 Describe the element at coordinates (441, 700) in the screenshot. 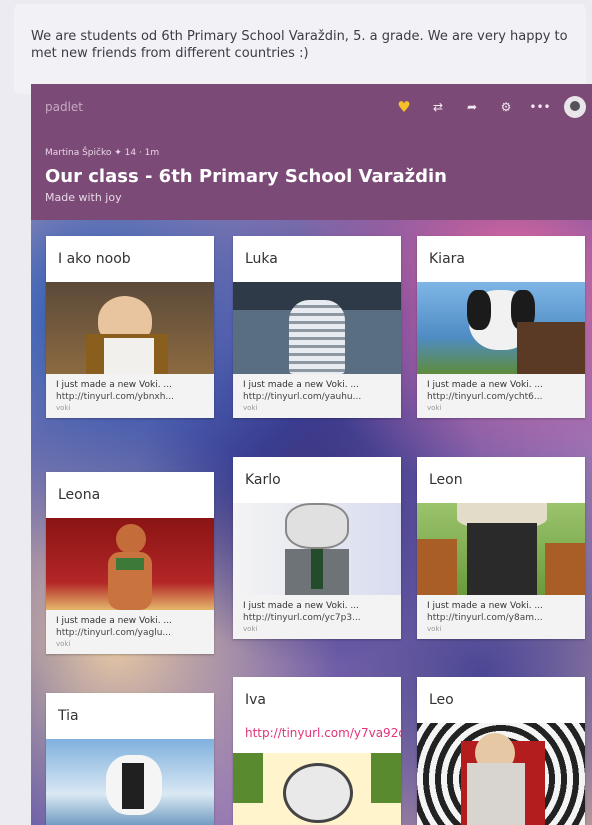

I see `post-title: Leo` at that location.